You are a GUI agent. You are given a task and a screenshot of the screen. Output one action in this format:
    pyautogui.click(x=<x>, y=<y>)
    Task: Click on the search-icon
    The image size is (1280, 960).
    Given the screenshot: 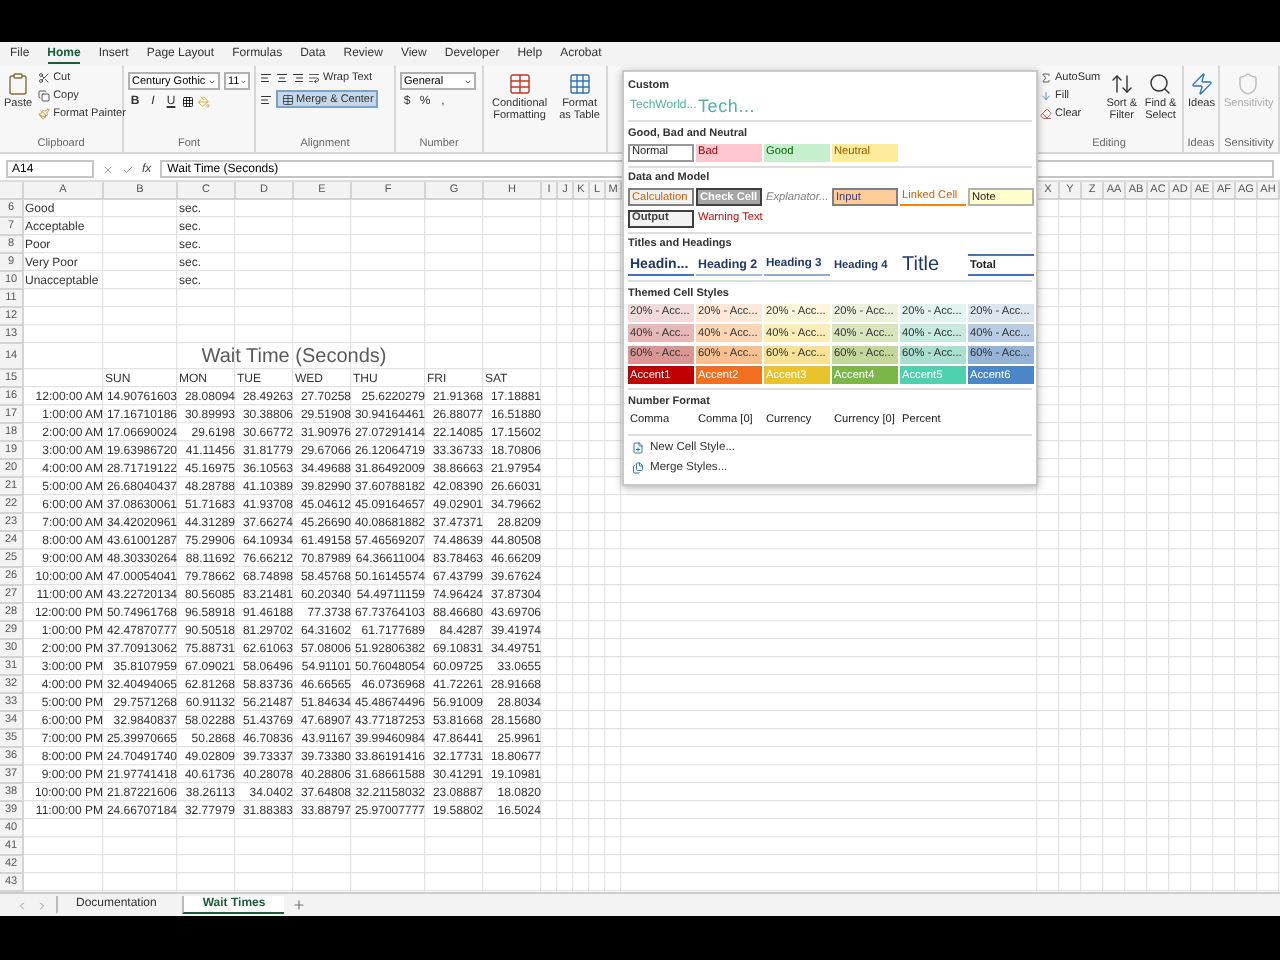 What is the action you would take?
    pyautogui.click(x=1160, y=84)
    